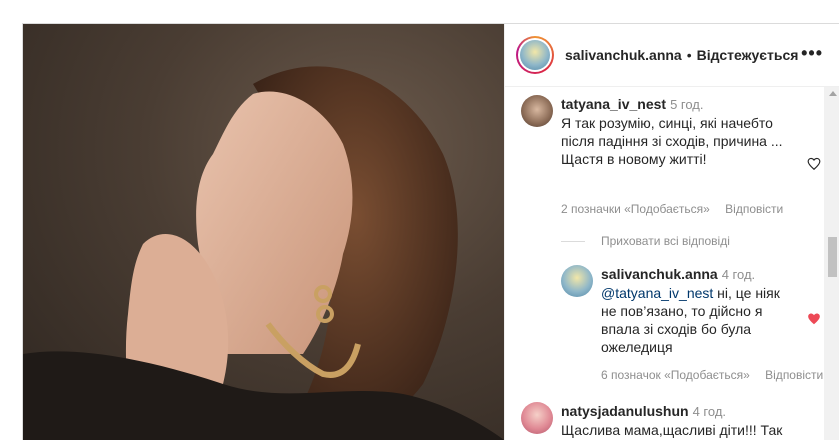 The height and width of the screenshot is (440, 839). Describe the element at coordinates (814, 164) in the screenshot. I see `like-heart-icon` at that location.